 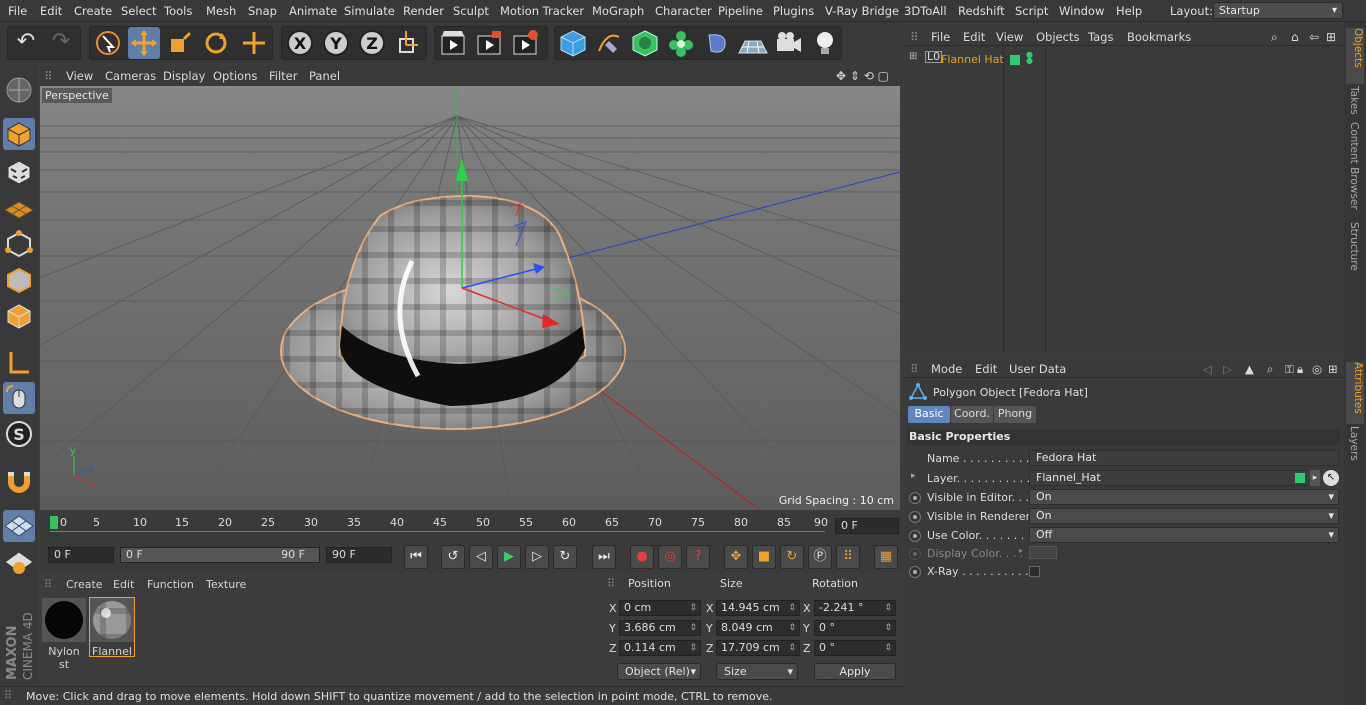 What do you see at coordinates (1270, 369) in the screenshot?
I see `attributes-search-icon: ⌕` at bounding box center [1270, 369].